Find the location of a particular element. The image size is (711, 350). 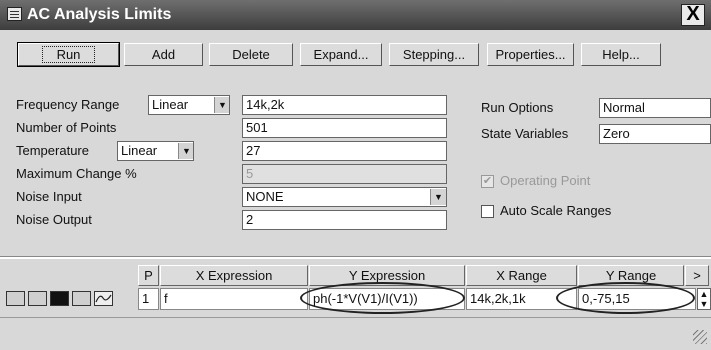

mode-3-icon is located at coordinates (59, 298).